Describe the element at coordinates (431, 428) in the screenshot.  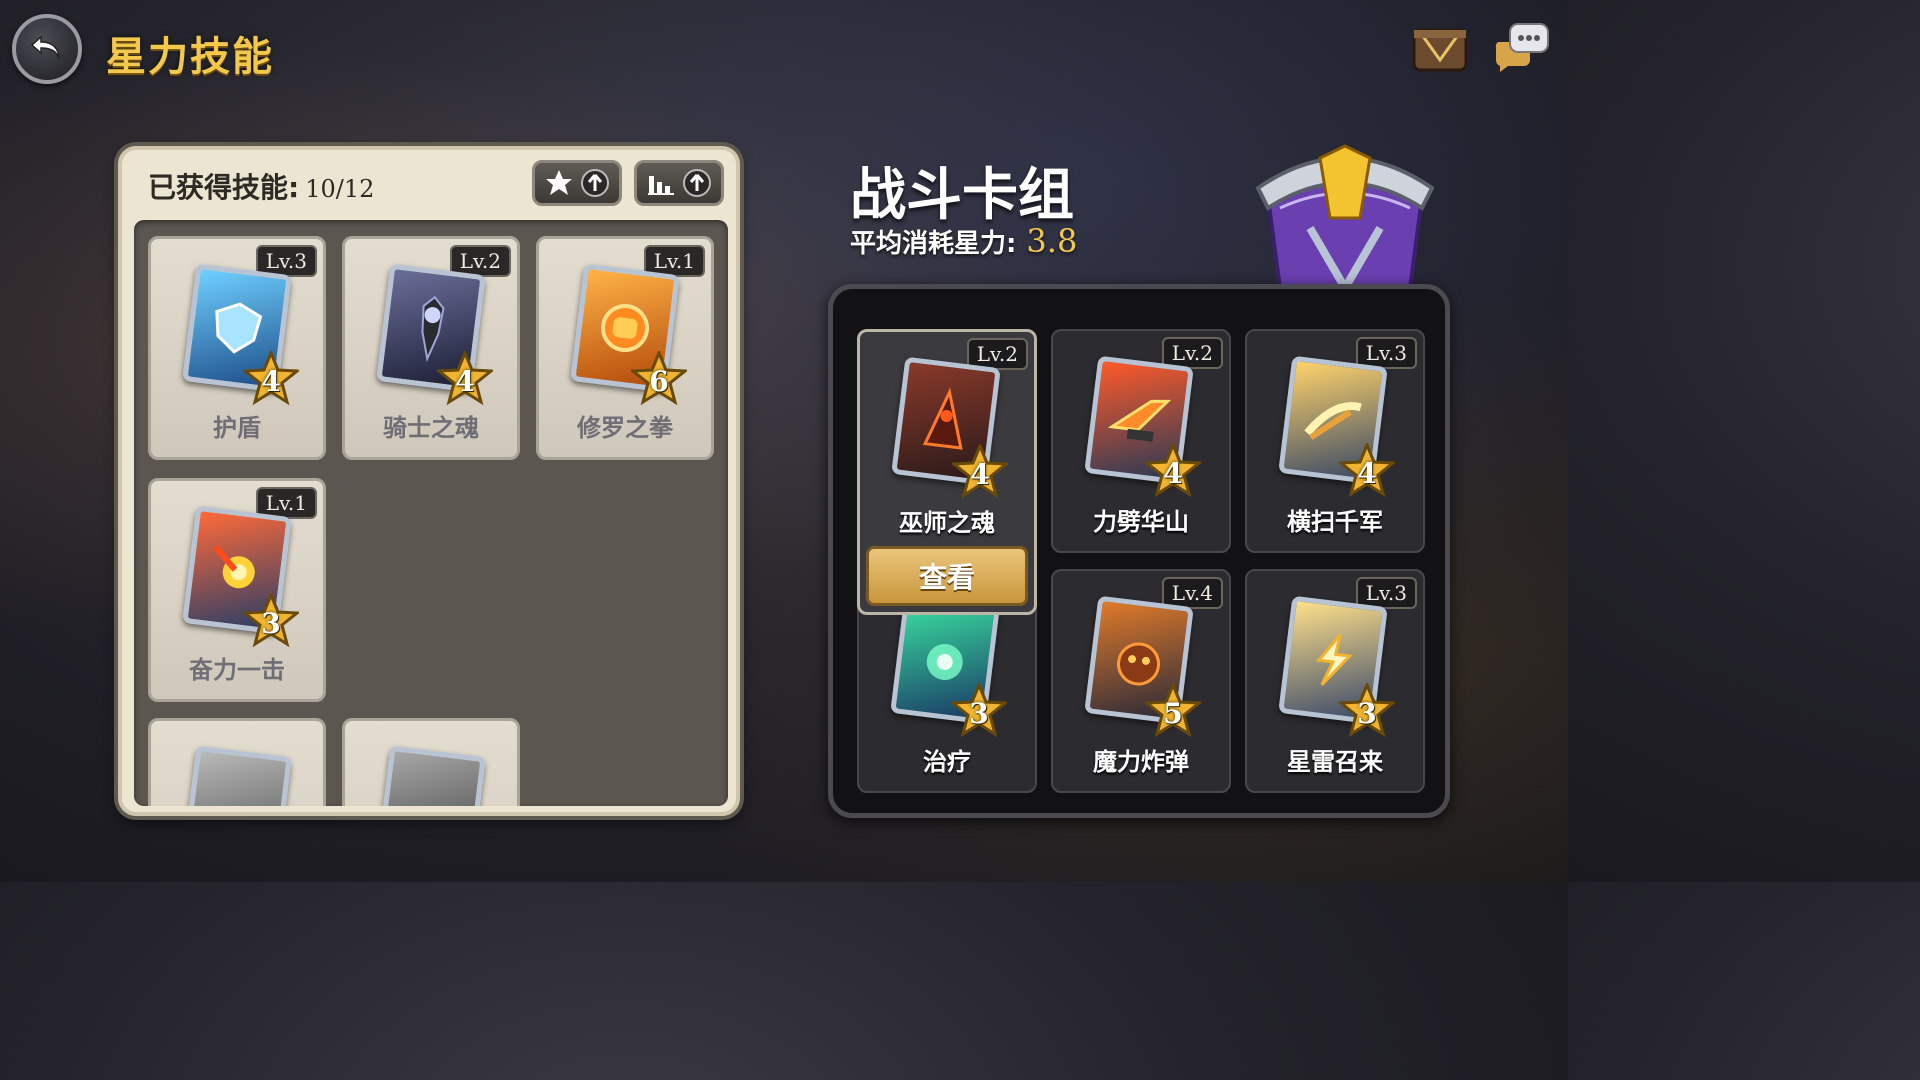
I see `skill-name: 骑士之魂` at that location.